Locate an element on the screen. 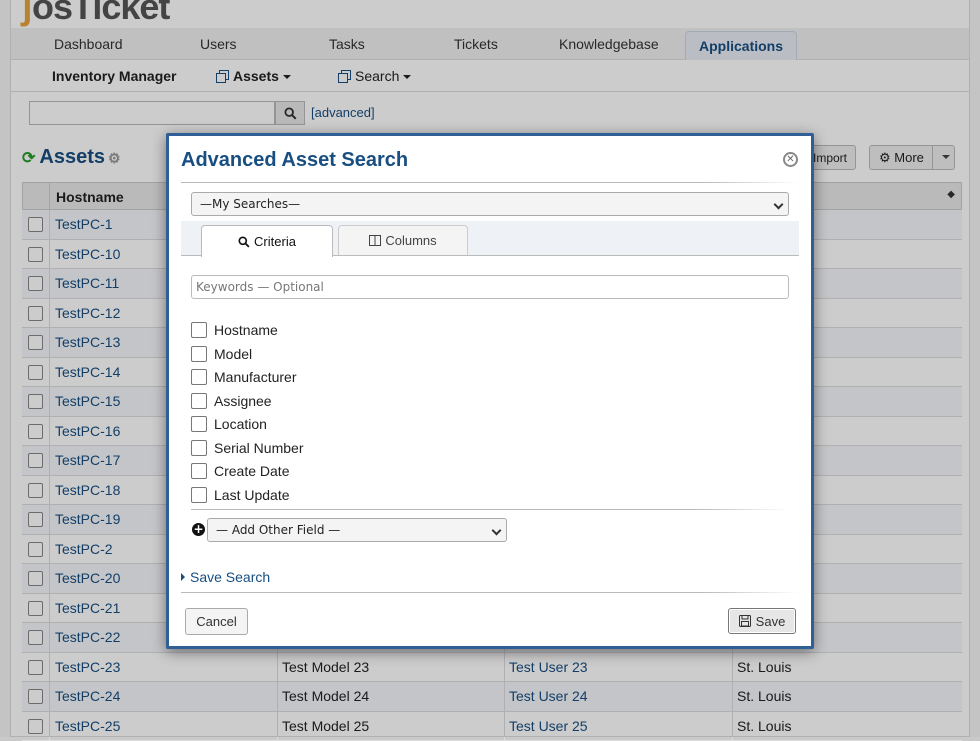 The height and width of the screenshot is (741, 980). criteria-item: Serial Number is located at coordinates (247, 448).